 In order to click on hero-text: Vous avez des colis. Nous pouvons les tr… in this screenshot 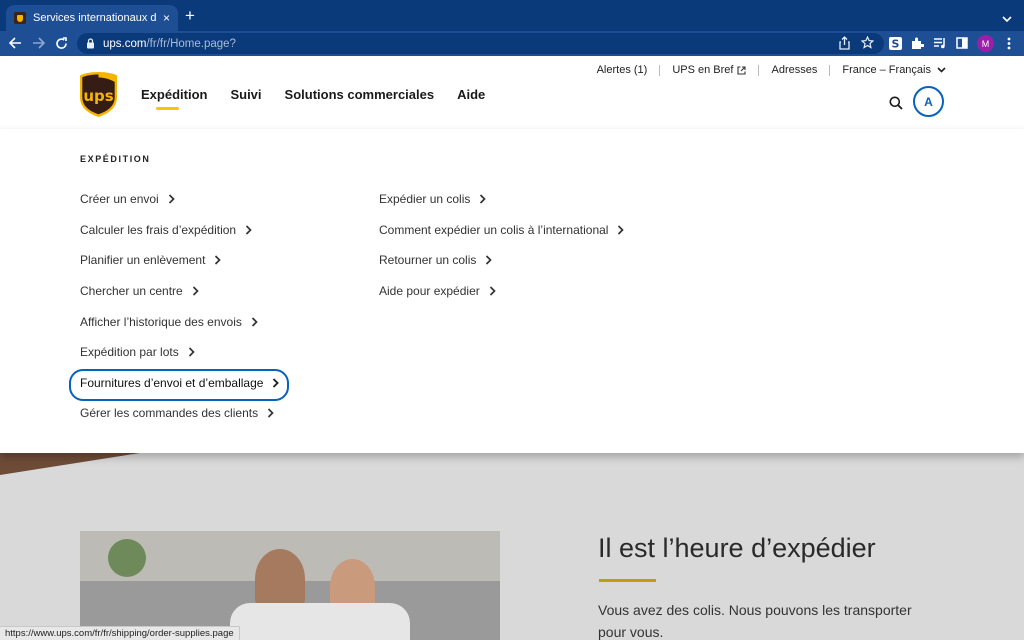, I will do `click(755, 621)`.